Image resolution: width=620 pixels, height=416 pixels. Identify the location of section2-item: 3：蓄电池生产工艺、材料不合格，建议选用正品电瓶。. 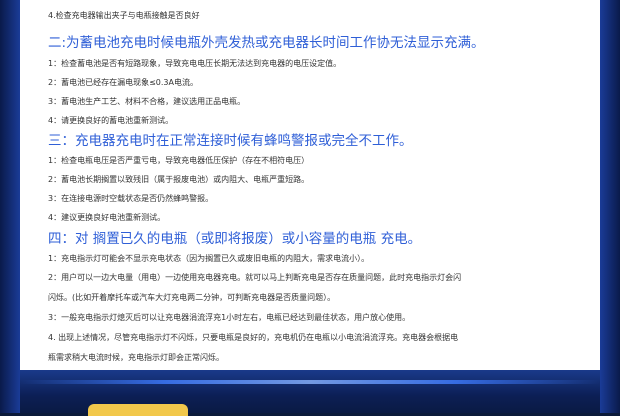
(147, 101).